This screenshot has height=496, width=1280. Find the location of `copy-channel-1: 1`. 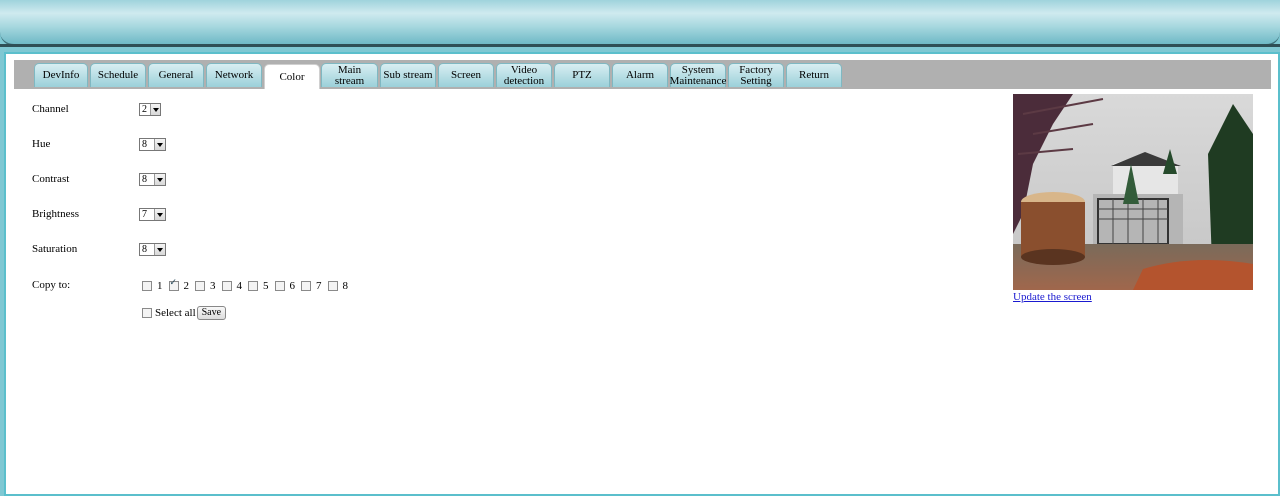

copy-channel-1: 1 is located at coordinates (152, 286).